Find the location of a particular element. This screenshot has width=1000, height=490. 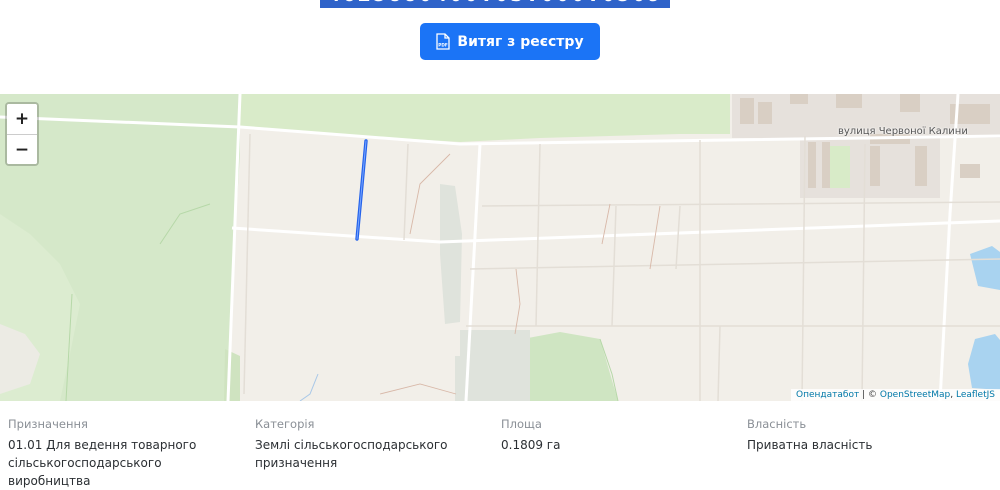

info-ownership-label: Власність is located at coordinates (777, 424).